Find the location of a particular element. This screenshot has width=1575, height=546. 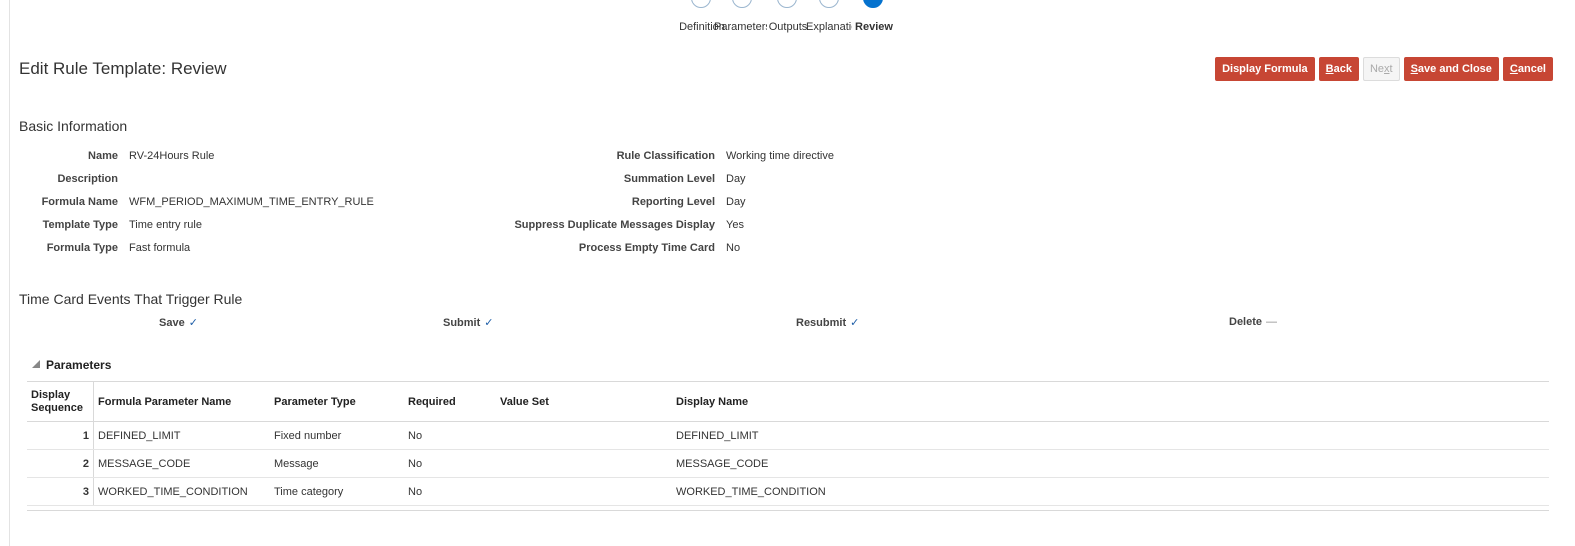

field-label-template-type: Template Type is located at coordinates (80, 225).